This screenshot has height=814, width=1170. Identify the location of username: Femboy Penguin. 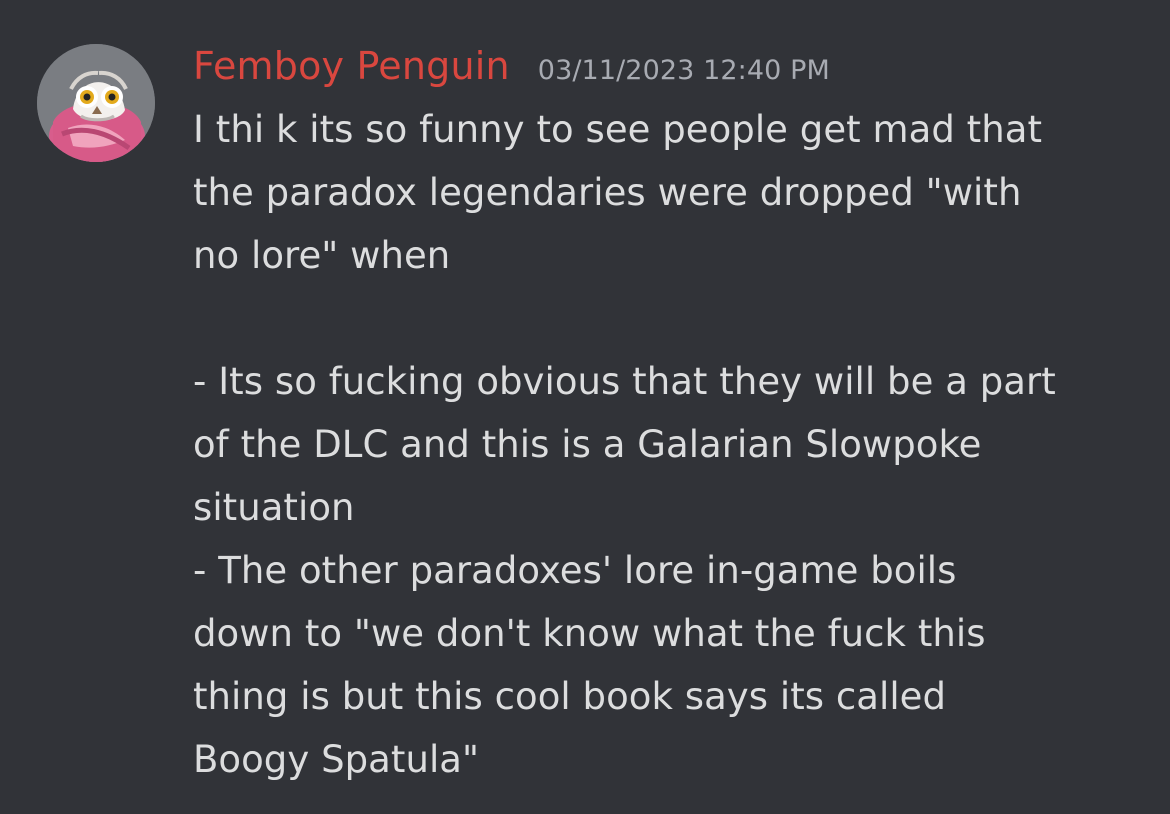
(351, 66).